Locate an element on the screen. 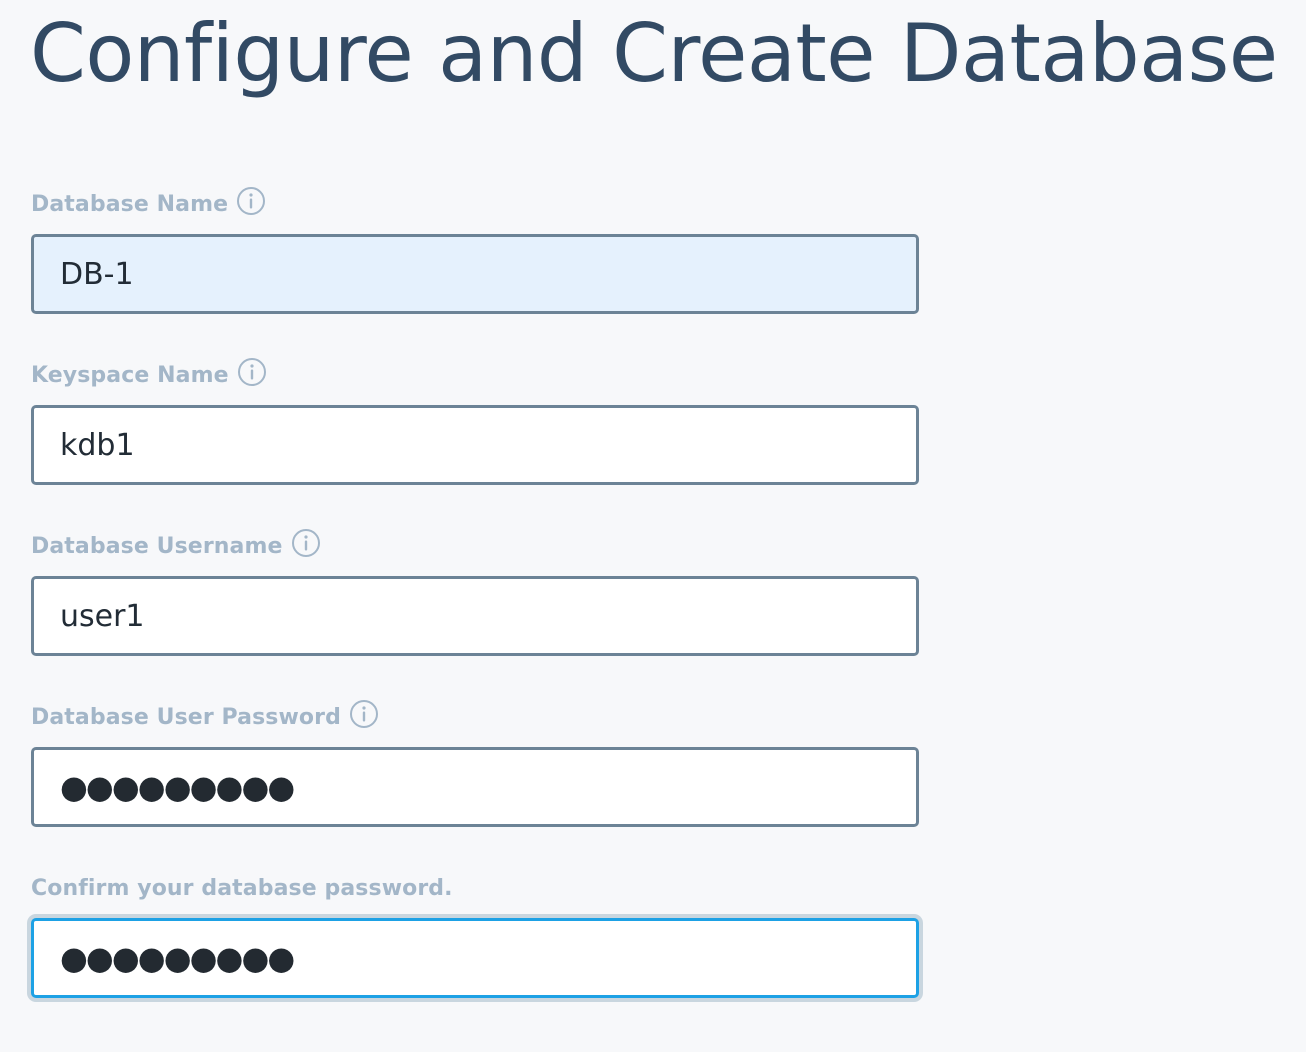  keyspace-name-field: Keyspace Name kdb1 is located at coordinates (475, 421).